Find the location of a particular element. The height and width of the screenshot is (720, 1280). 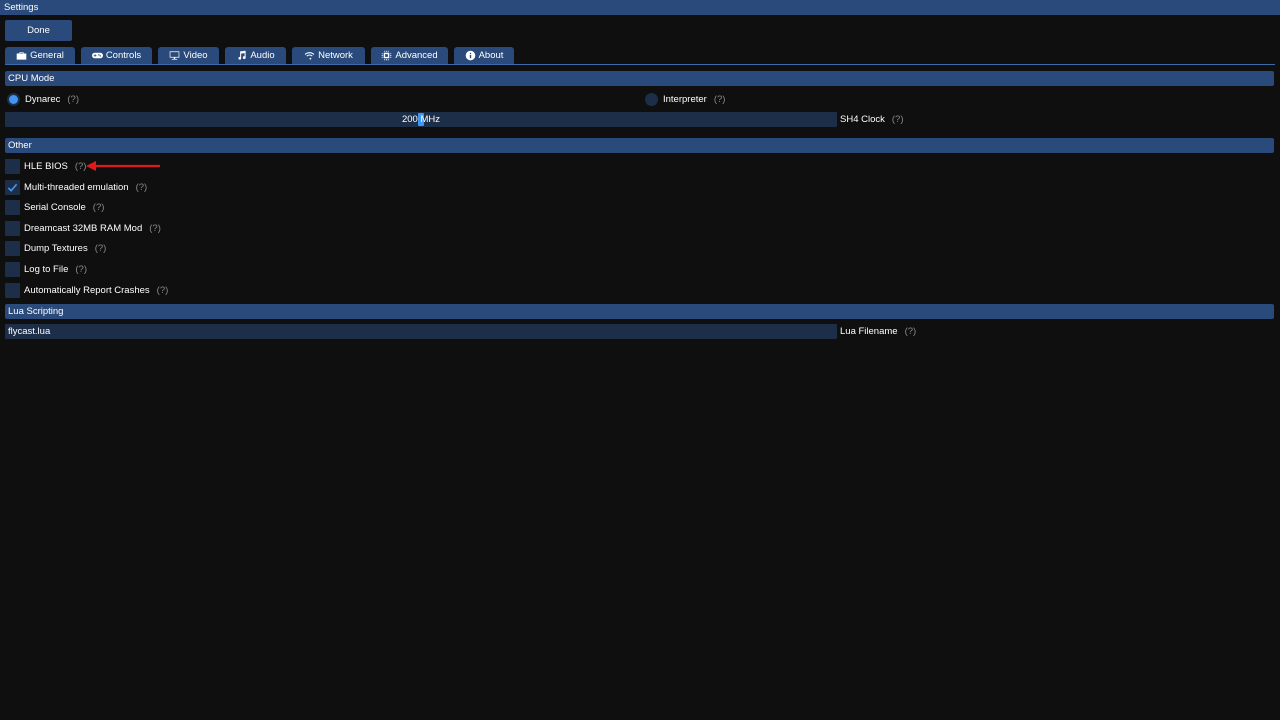

multi-threaded-option: Multi-threaded emulation (?) is located at coordinates (76, 187).